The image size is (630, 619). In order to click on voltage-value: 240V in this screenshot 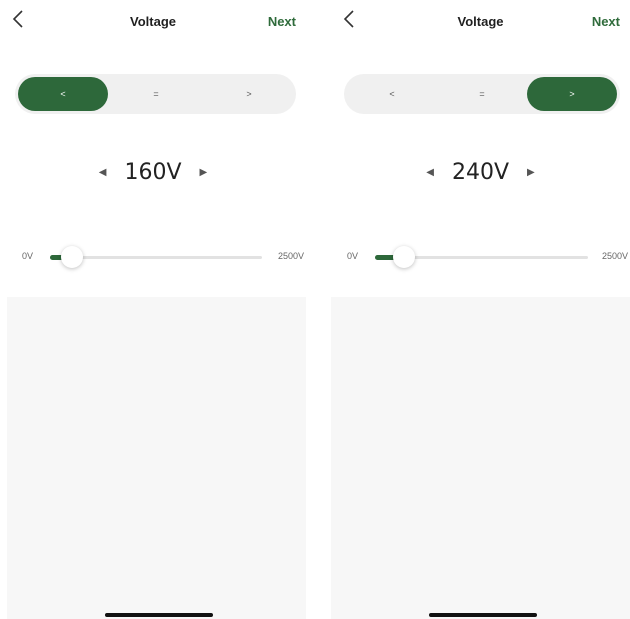, I will do `click(480, 172)`.